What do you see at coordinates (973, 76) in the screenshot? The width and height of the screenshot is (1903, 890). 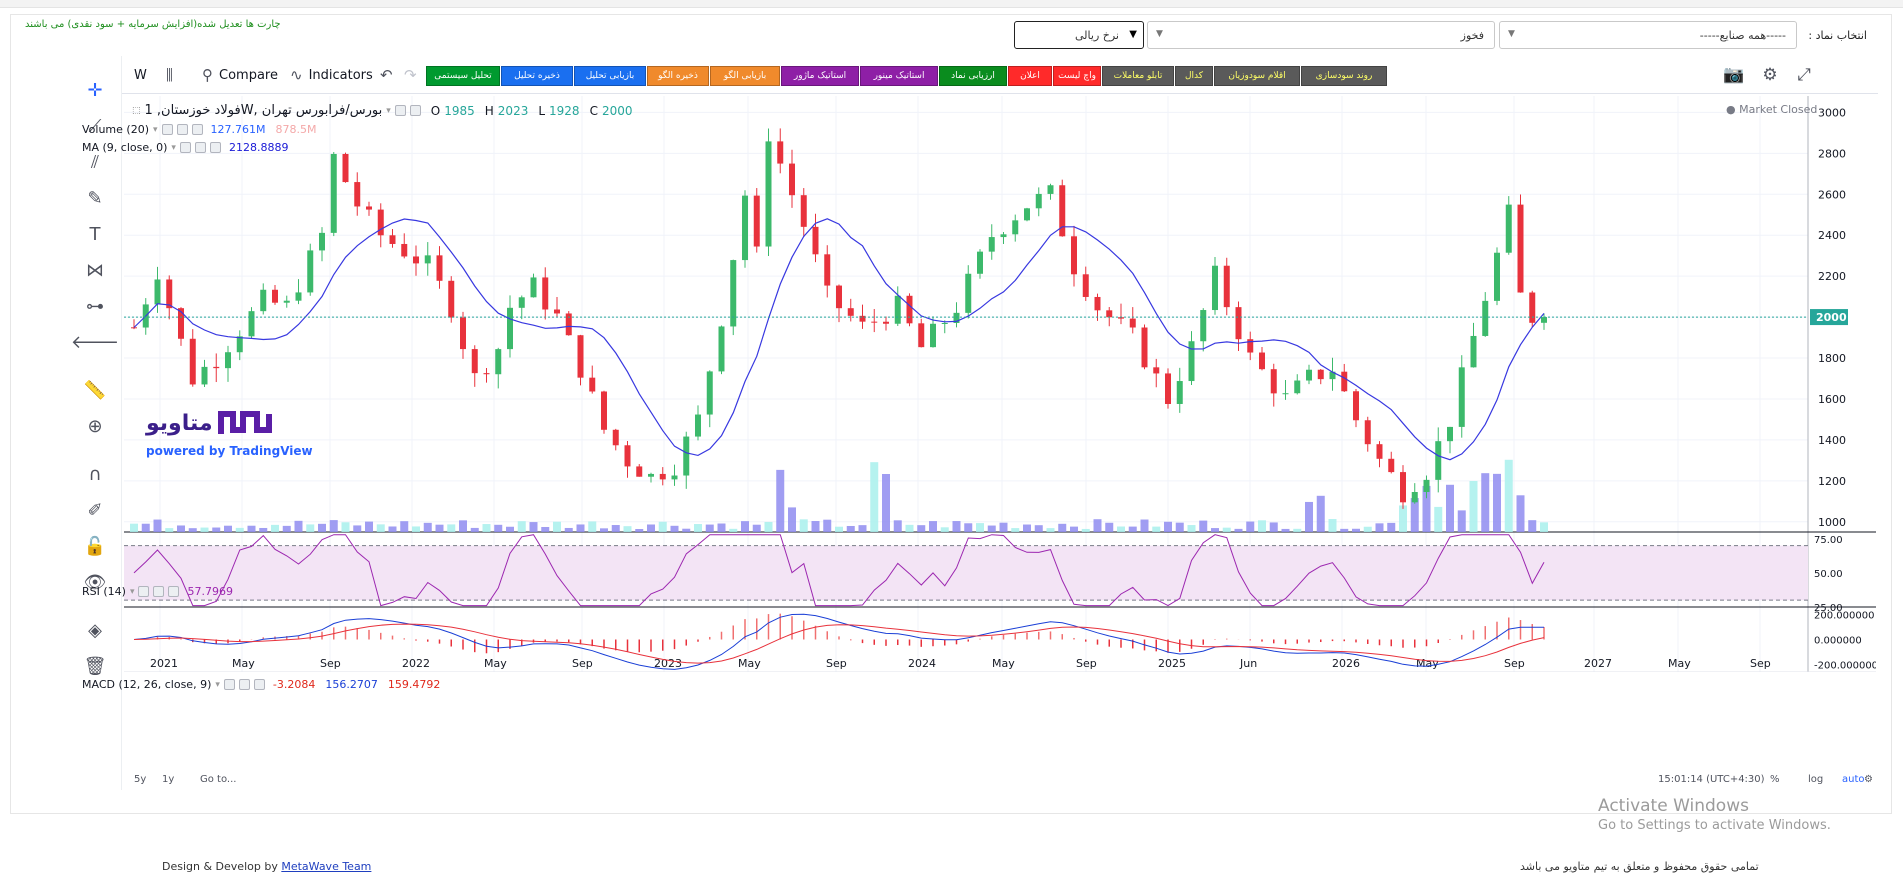 I see `toolbar-button-7: ارزیابی نماد` at bounding box center [973, 76].